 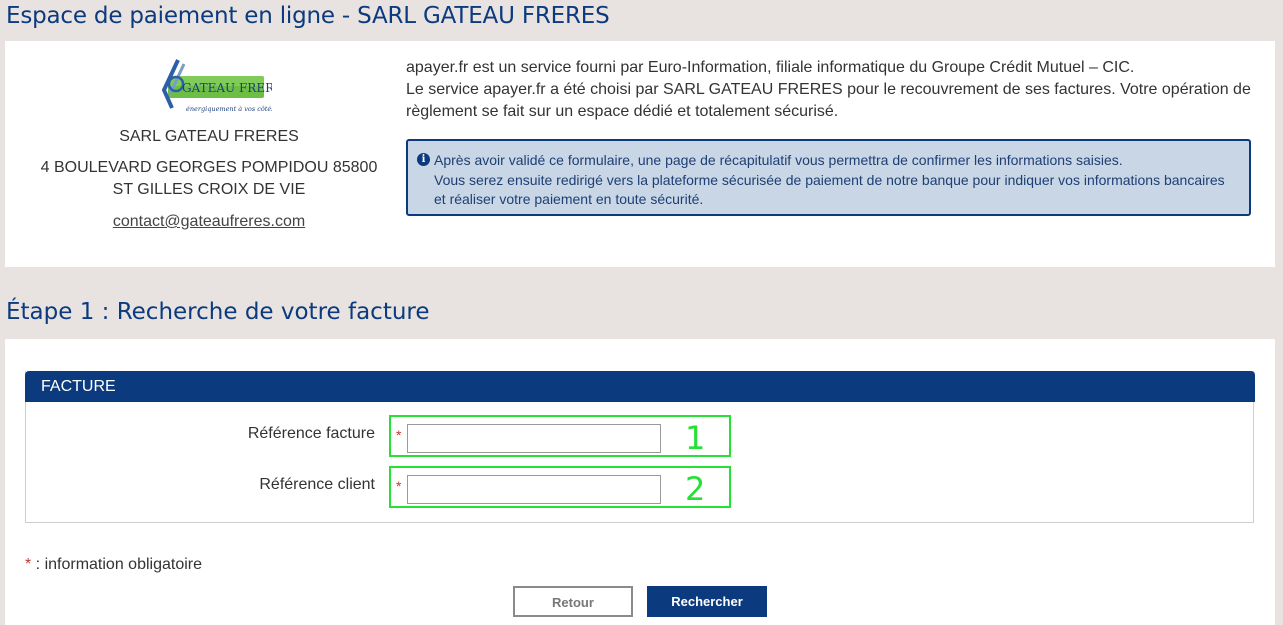 I want to click on client-reference-input, so click(x=534, y=489).